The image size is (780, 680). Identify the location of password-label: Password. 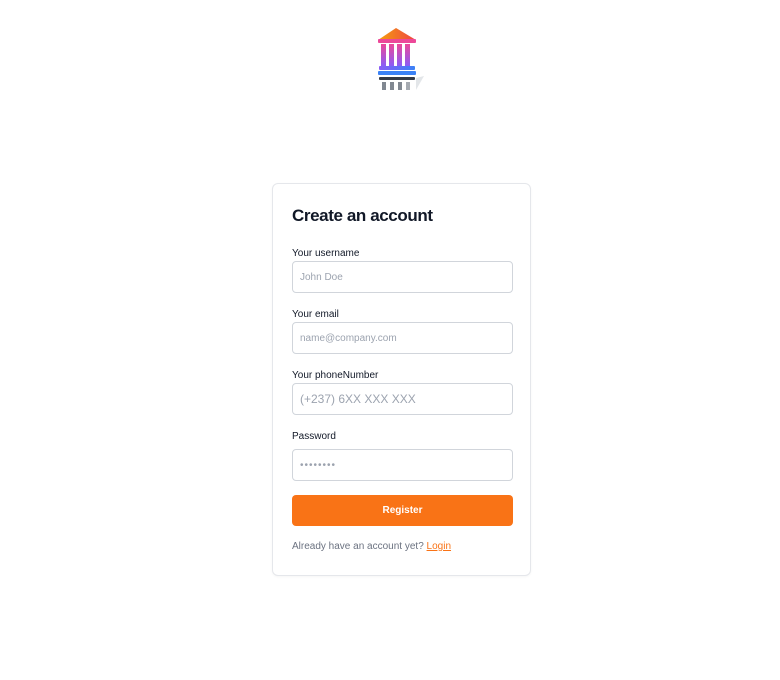
(314, 436).